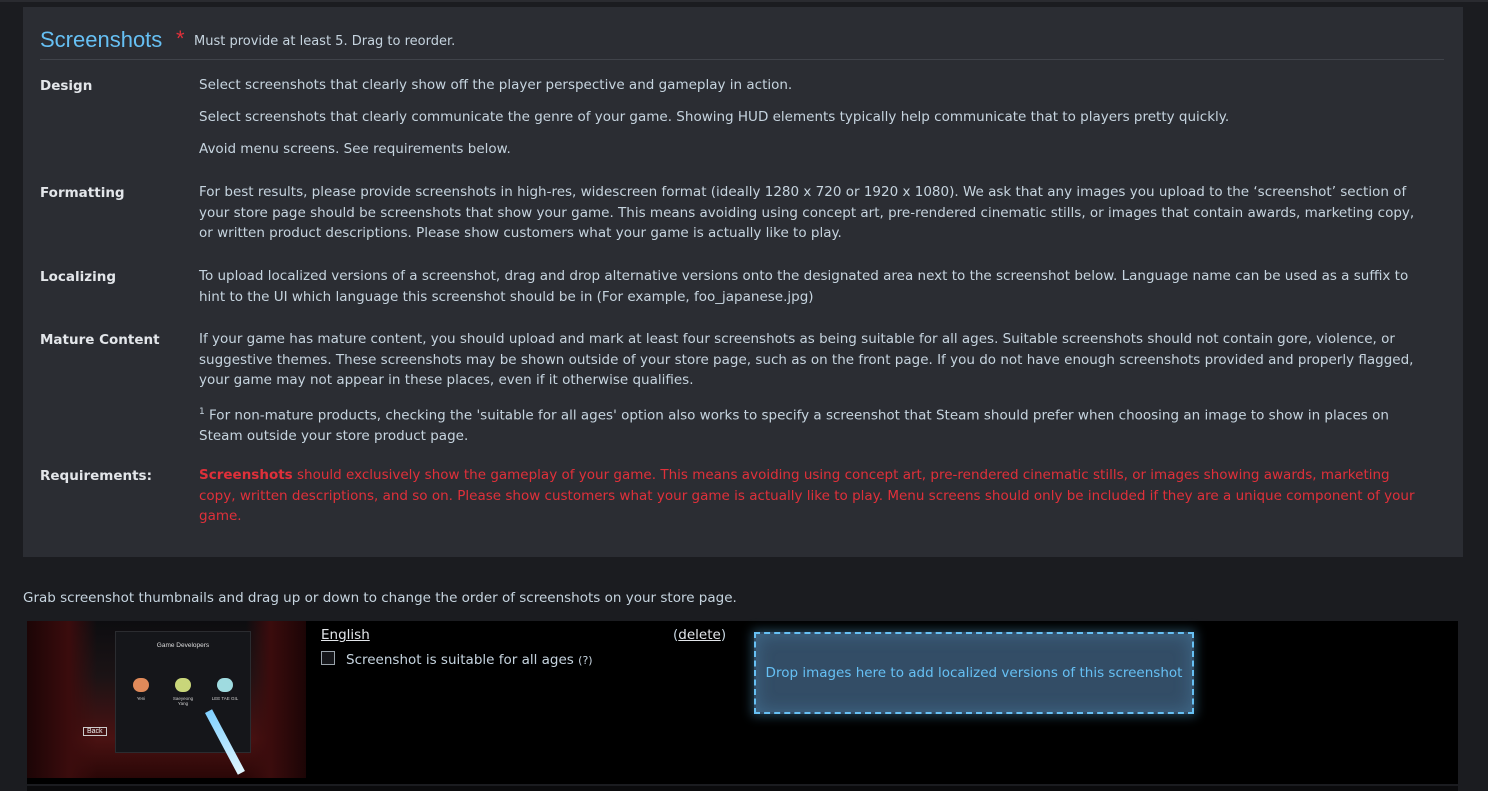  What do you see at coordinates (744, 1) in the screenshot?
I see `top-divider` at bounding box center [744, 1].